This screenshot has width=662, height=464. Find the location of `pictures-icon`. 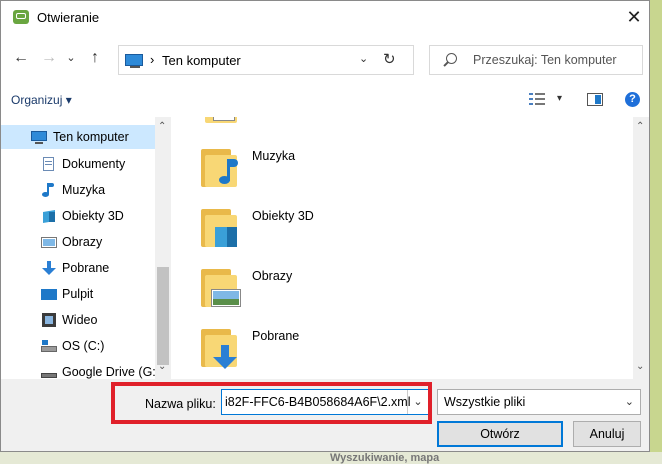

pictures-icon is located at coordinates (49, 242).